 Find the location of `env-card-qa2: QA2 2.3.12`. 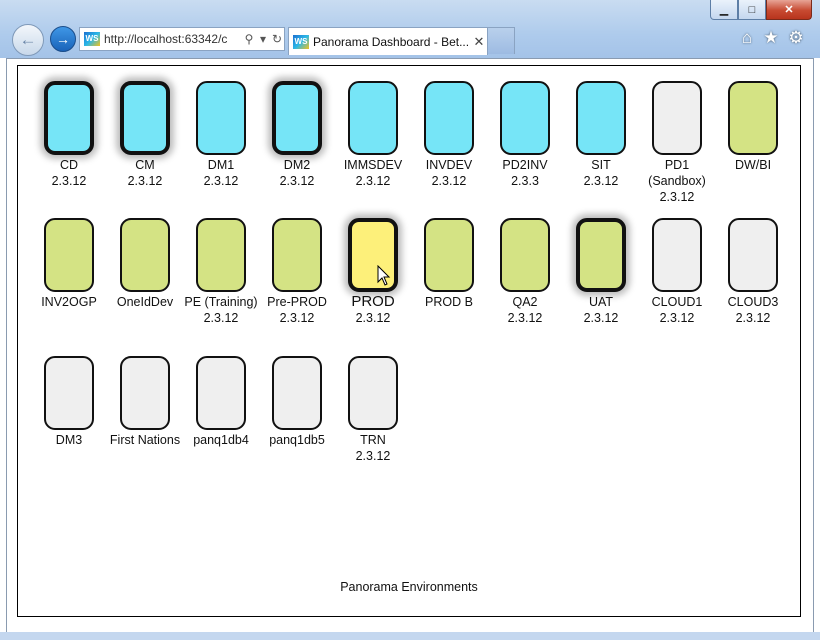

env-card-qa2: QA2 2.3.12 is located at coordinates (525, 272).